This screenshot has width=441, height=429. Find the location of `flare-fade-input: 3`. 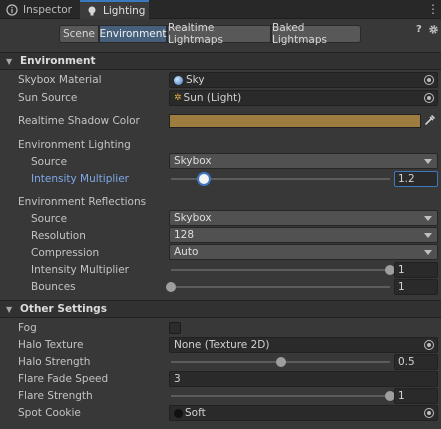

flare-fade-input: 3 is located at coordinates (303, 379).